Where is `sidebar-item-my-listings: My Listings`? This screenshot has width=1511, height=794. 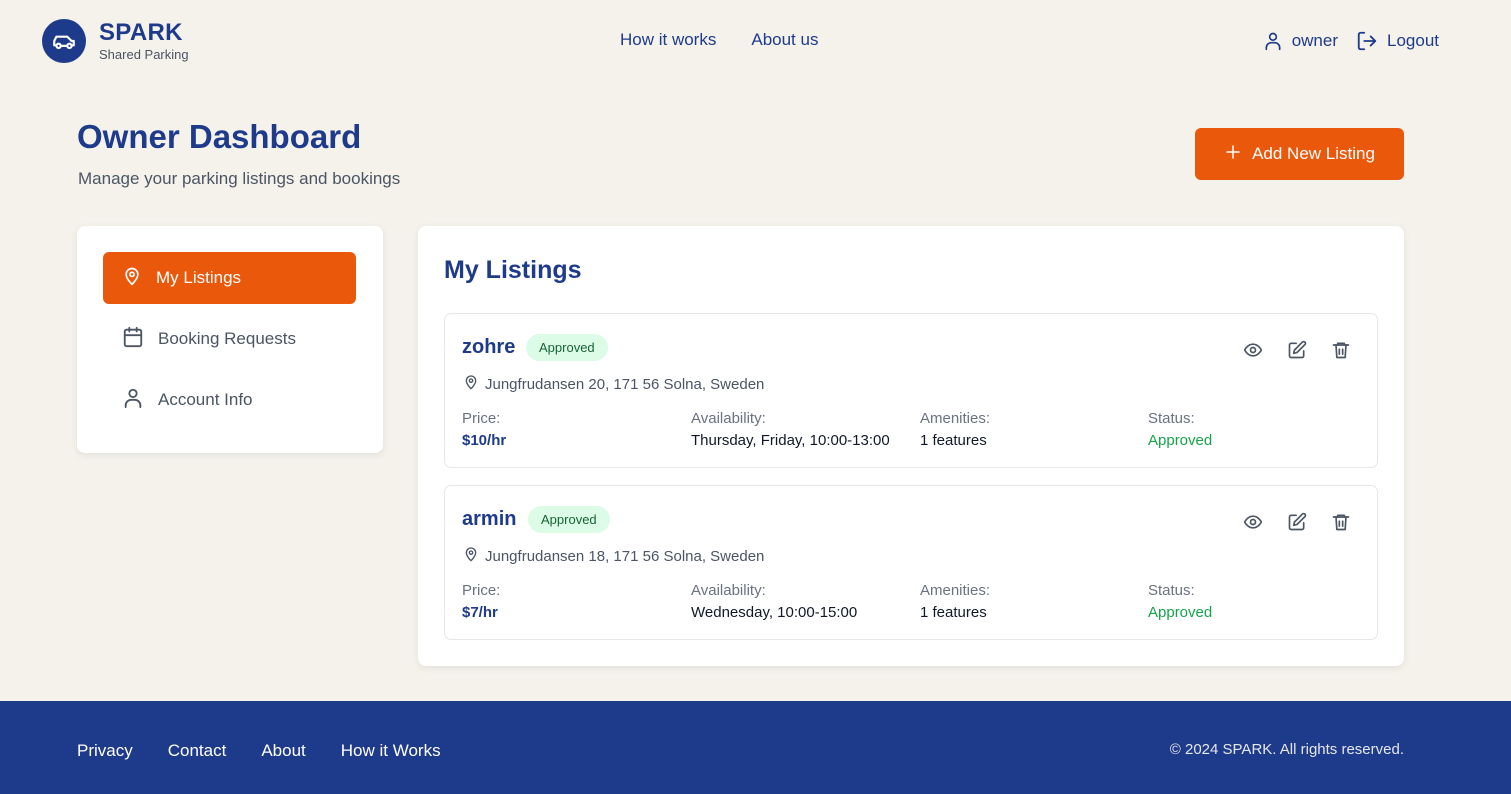
sidebar-item-my-listings: My Listings is located at coordinates (229, 278).